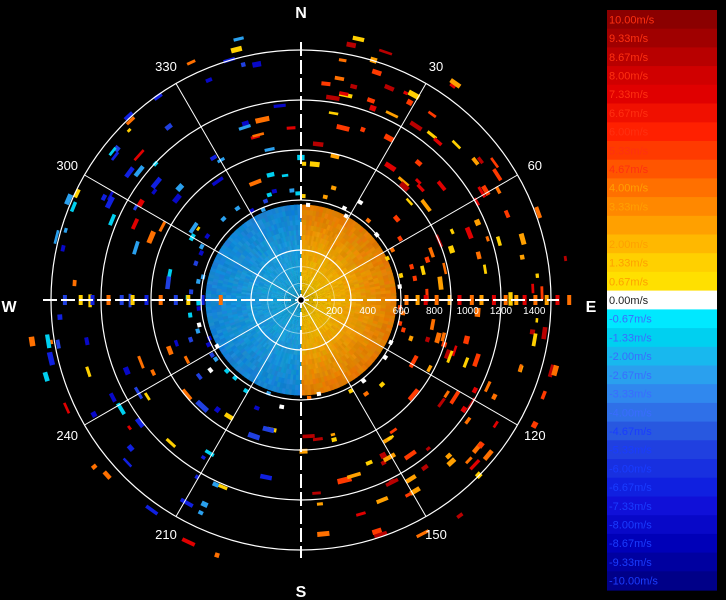 This screenshot has height=600, width=726. What do you see at coordinates (629, 58) in the screenshot?
I see `colorbar-label: 8.67m/s` at bounding box center [629, 58].